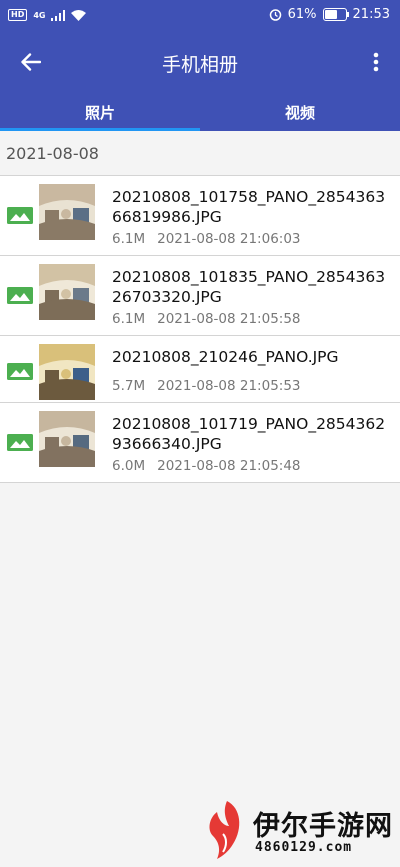  I want to click on watermark-url: 4860129.com, so click(304, 847).